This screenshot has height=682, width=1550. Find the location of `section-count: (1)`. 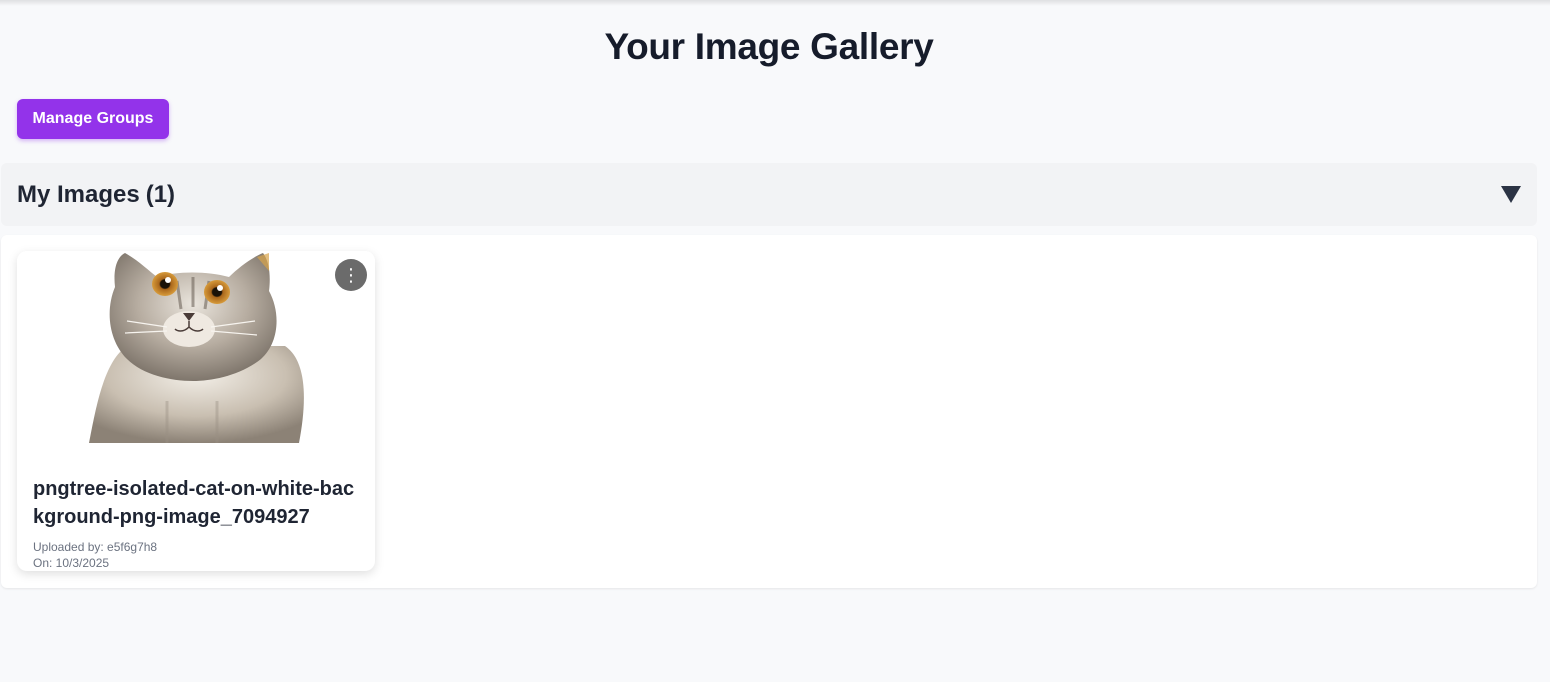

section-count: (1) is located at coordinates (160, 194).